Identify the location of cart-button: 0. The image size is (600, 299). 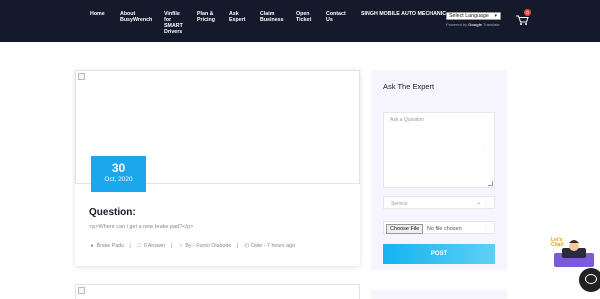
(523, 17).